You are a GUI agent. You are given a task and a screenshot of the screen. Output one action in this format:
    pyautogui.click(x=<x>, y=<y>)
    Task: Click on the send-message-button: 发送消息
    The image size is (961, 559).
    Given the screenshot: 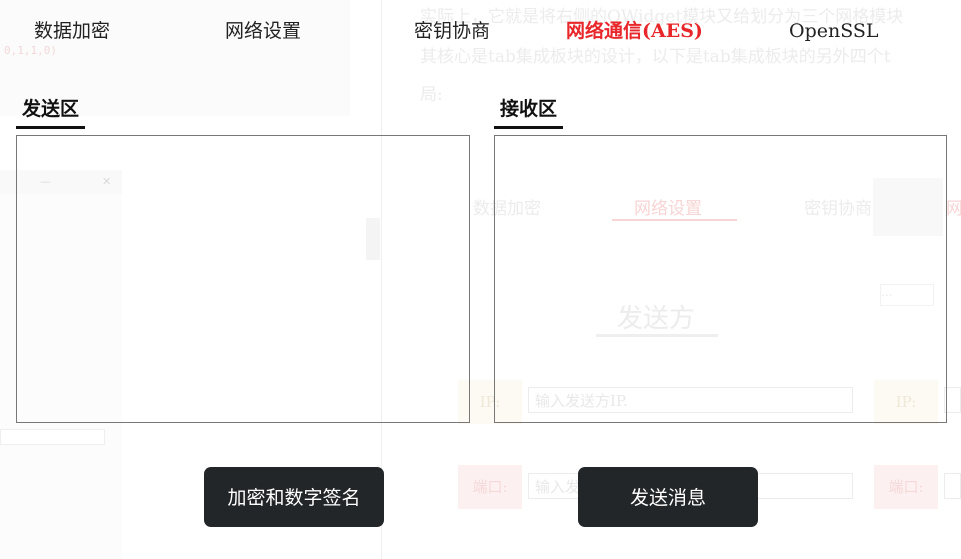 What is the action you would take?
    pyautogui.click(x=668, y=497)
    